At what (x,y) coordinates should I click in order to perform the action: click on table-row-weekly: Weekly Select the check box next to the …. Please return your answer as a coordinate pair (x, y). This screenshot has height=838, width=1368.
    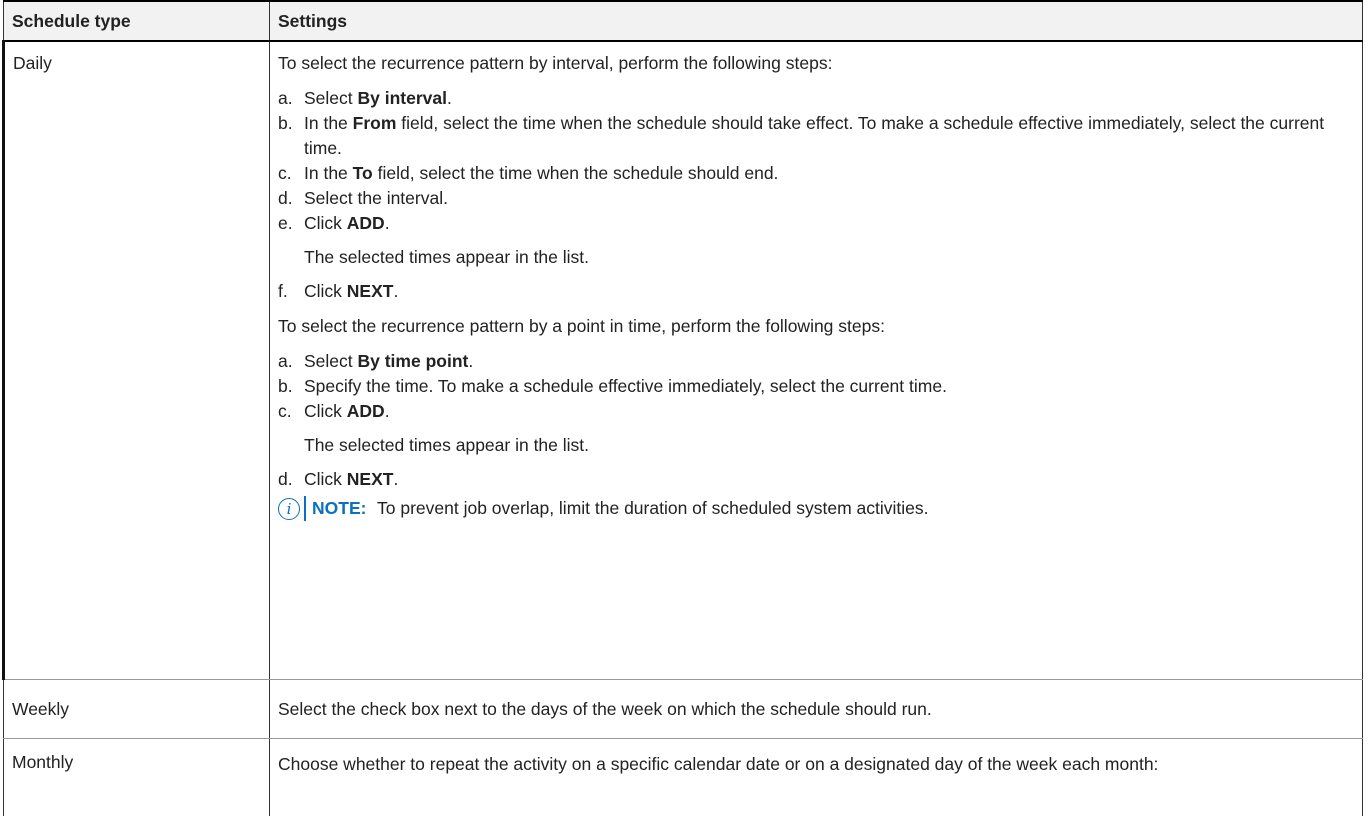
    Looking at the image, I should click on (683, 709).